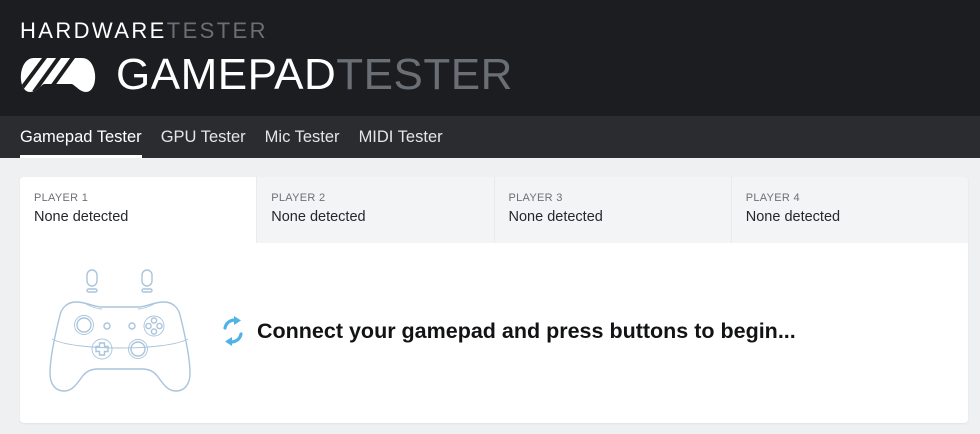 The width and height of the screenshot is (980, 434). I want to click on player-label: PLAYER 1, so click(61, 198).